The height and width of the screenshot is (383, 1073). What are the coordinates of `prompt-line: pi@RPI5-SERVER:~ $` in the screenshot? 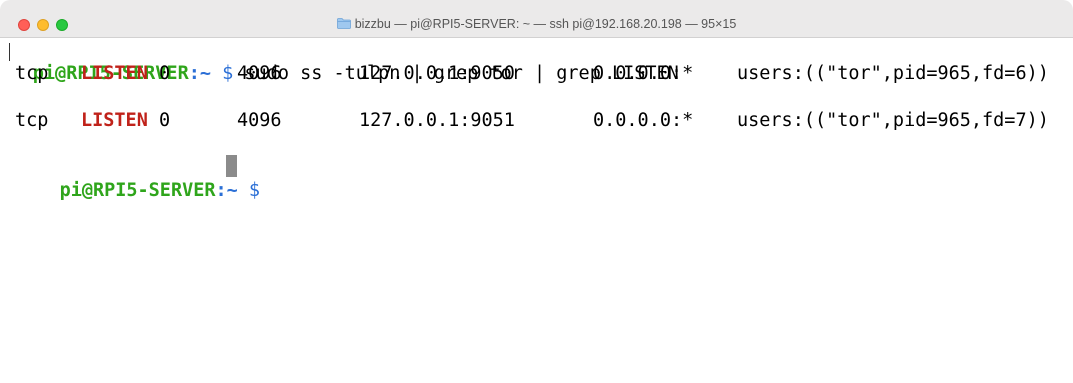 It's located at (138, 178).